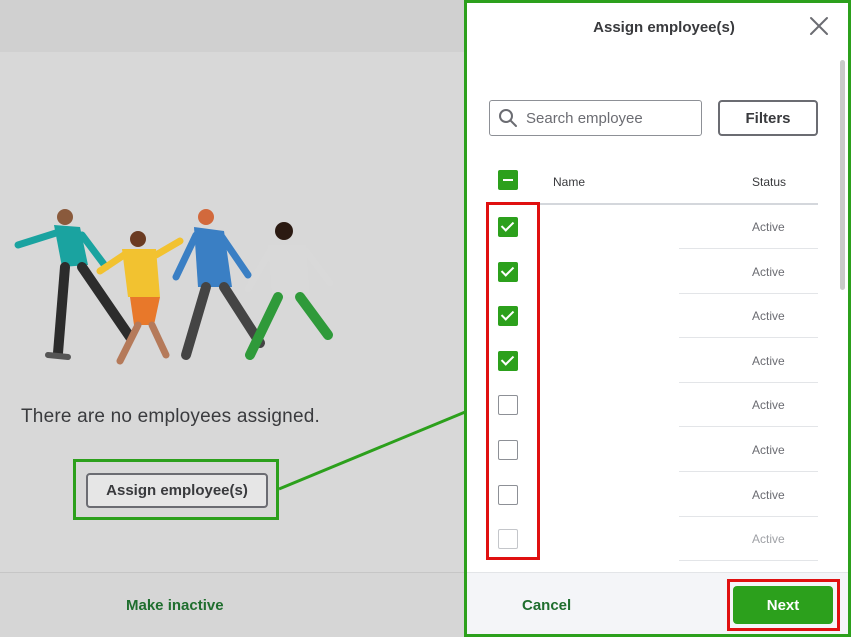  I want to click on search-input, so click(611, 118).